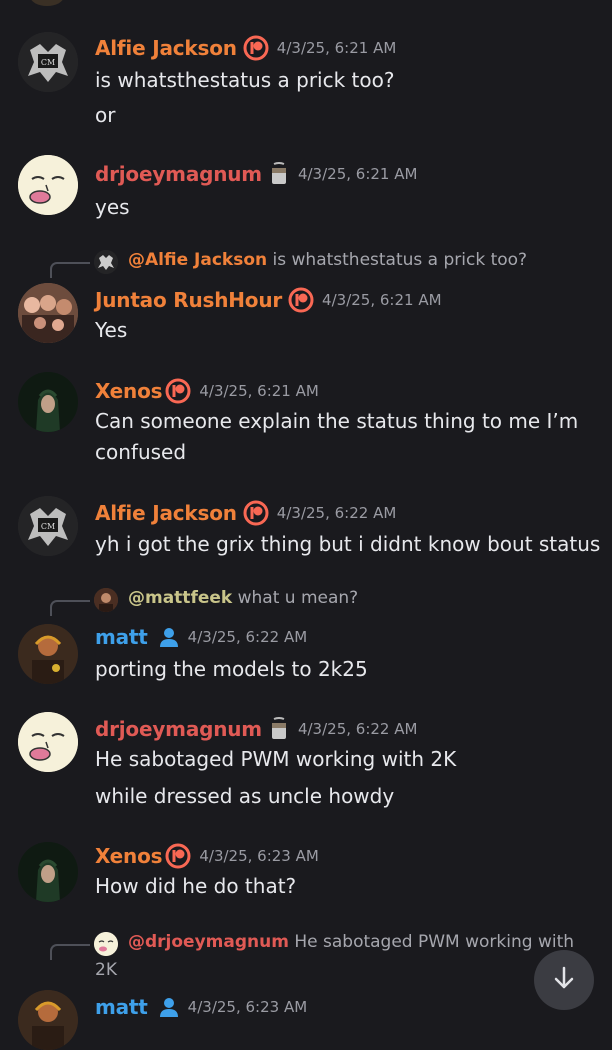  I want to click on reply-mention: @Alfie Jackson, so click(197, 260).